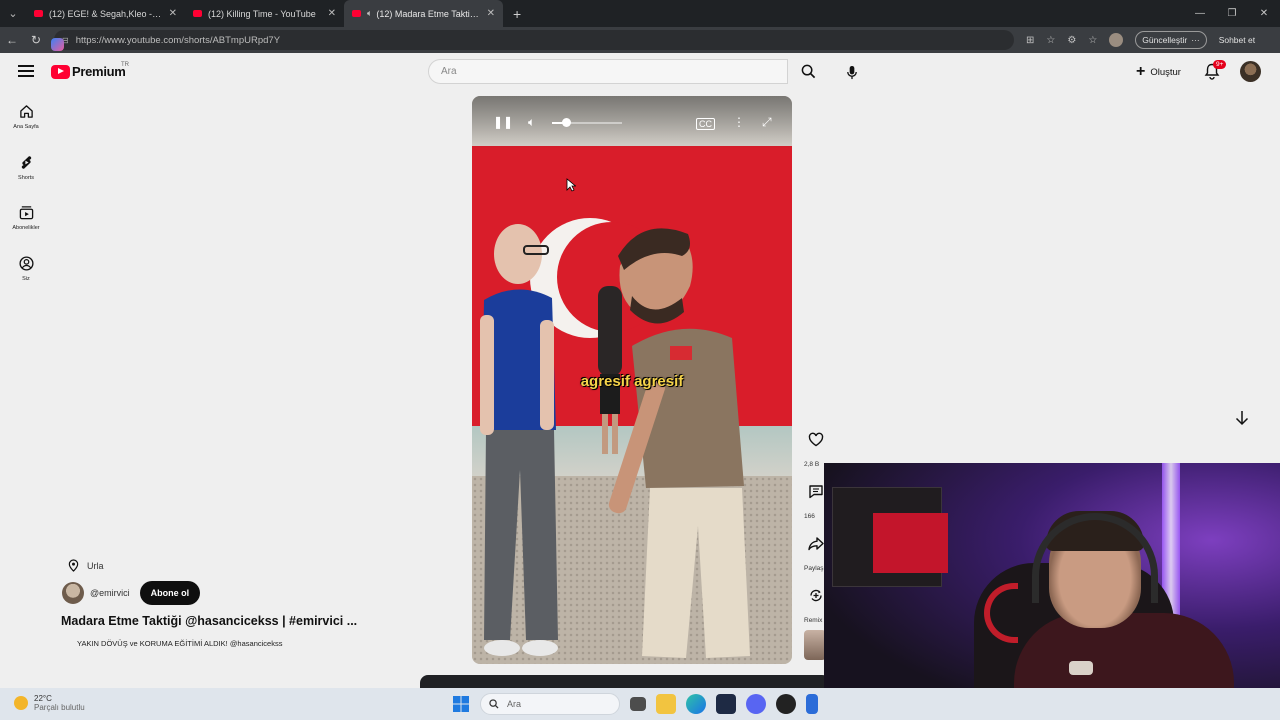  What do you see at coordinates (13, 13) in the screenshot?
I see `tab-list-chevron-icon: ⌄` at bounding box center [13, 13].